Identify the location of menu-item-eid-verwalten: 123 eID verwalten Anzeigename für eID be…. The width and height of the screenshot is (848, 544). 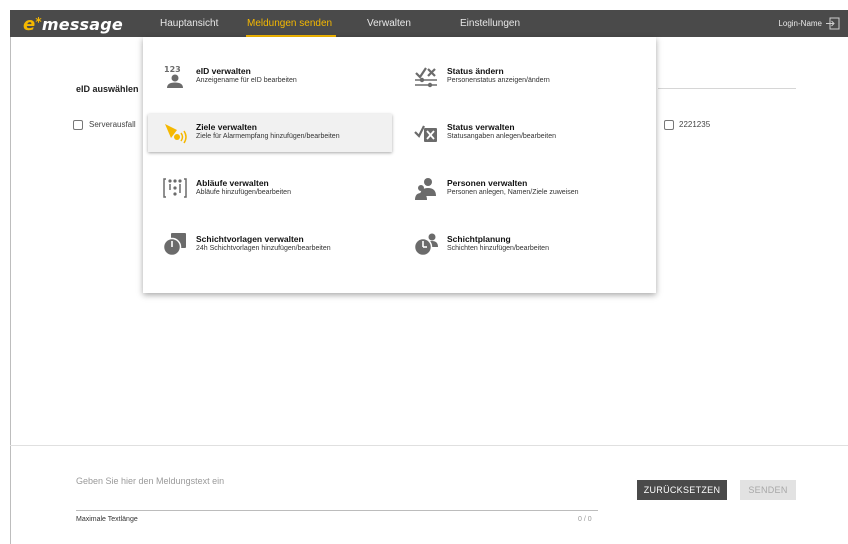
(270, 77).